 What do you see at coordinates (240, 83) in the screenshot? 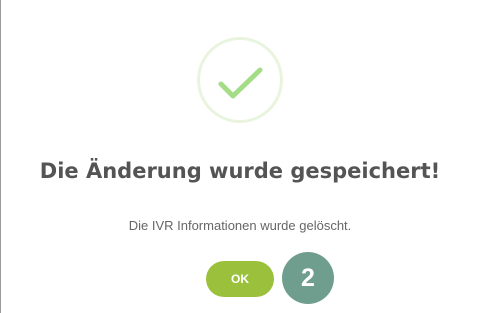
I see `checkmark-icon` at bounding box center [240, 83].